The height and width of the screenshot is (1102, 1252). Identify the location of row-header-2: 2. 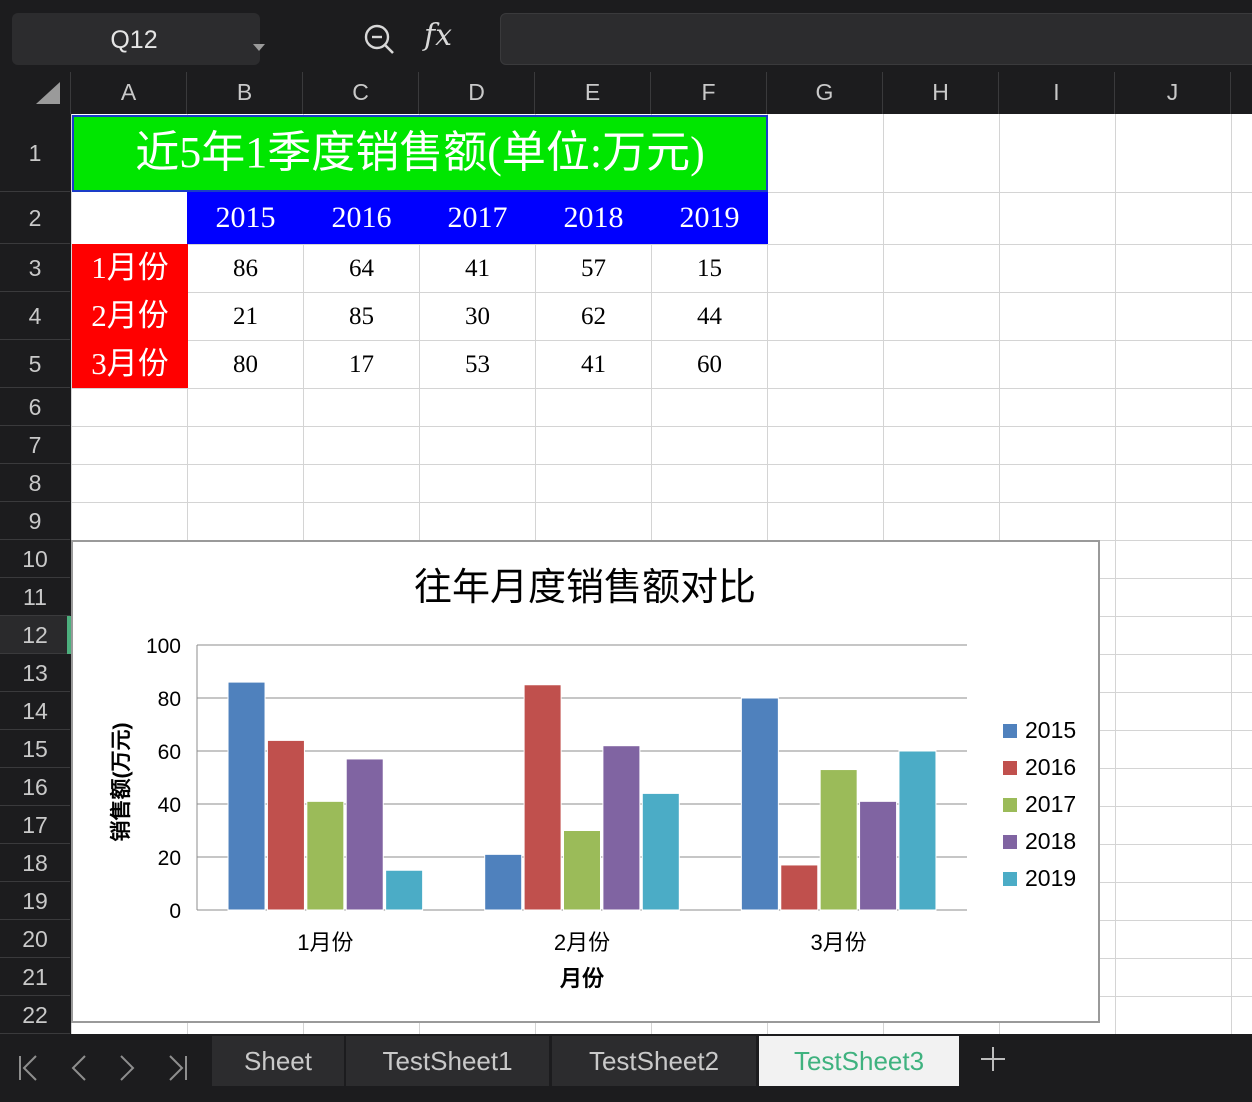
(35, 218).